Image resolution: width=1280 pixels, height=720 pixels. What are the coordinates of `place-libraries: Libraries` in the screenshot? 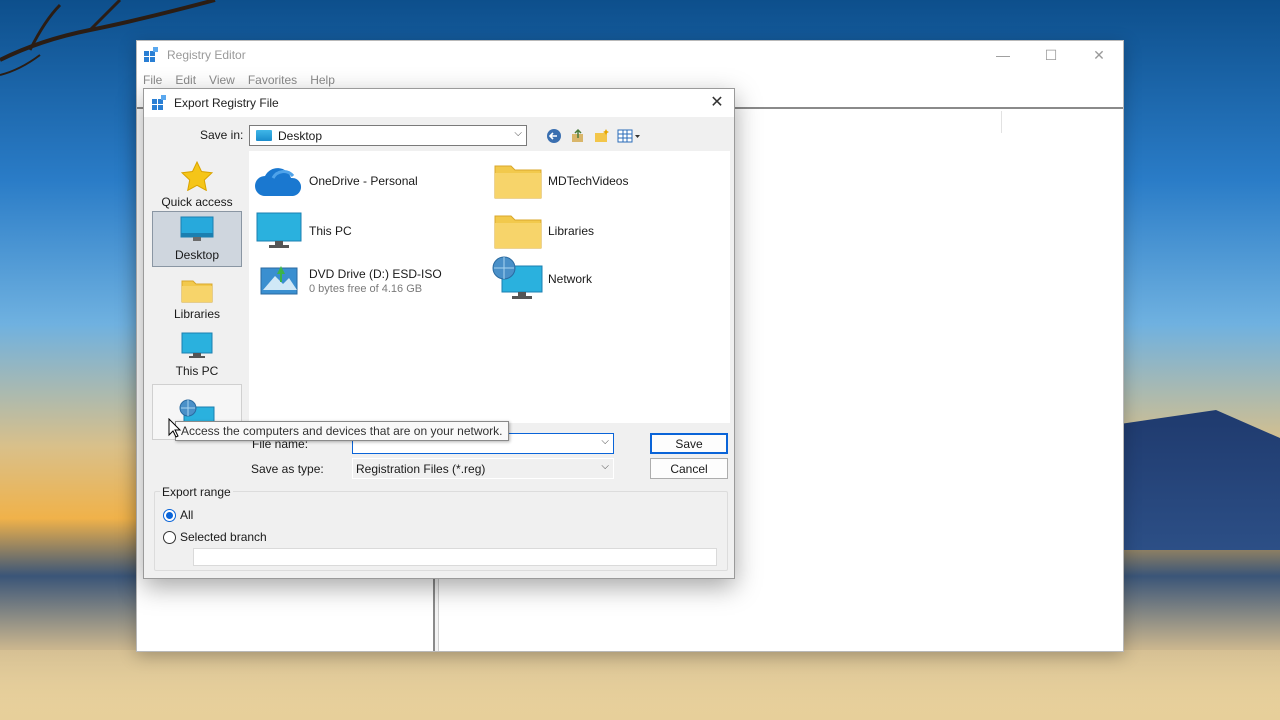 It's located at (197, 297).